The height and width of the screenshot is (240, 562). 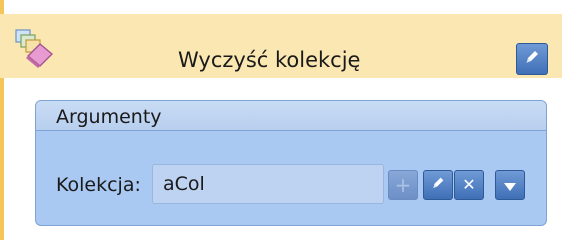 What do you see at coordinates (109, 117) in the screenshot?
I see `arguments-panel-title: Argumenty` at bounding box center [109, 117].